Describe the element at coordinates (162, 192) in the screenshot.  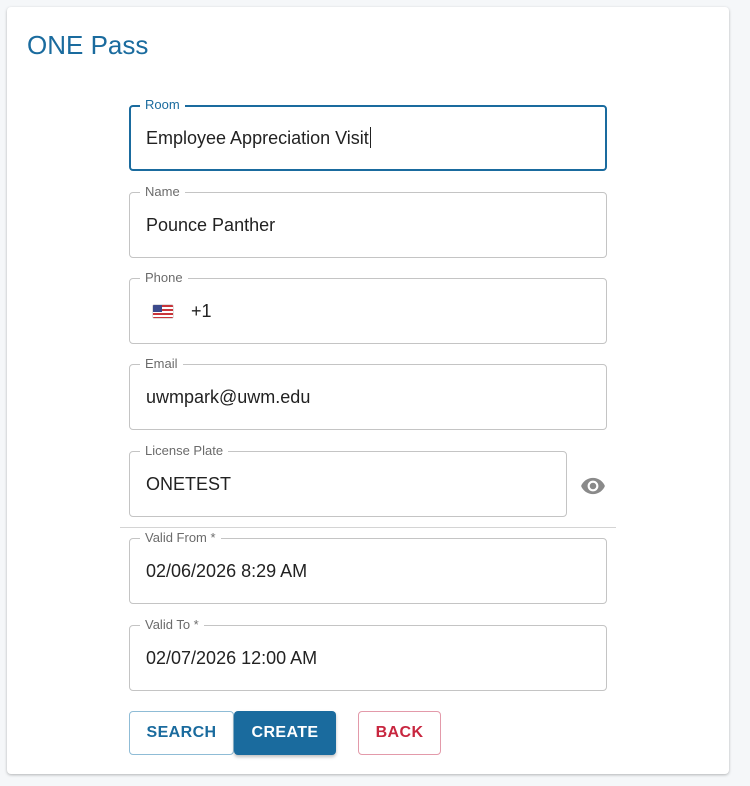
I see `name-label: Name` at that location.